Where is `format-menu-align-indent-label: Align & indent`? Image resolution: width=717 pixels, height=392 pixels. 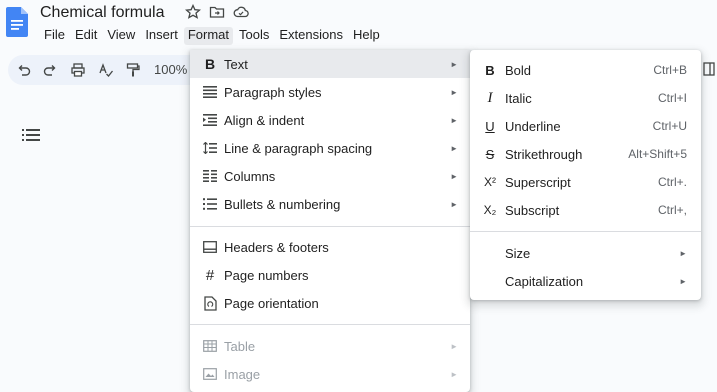
format-menu-align-indent-label: Align & indent is located at coordinates (264, 120).